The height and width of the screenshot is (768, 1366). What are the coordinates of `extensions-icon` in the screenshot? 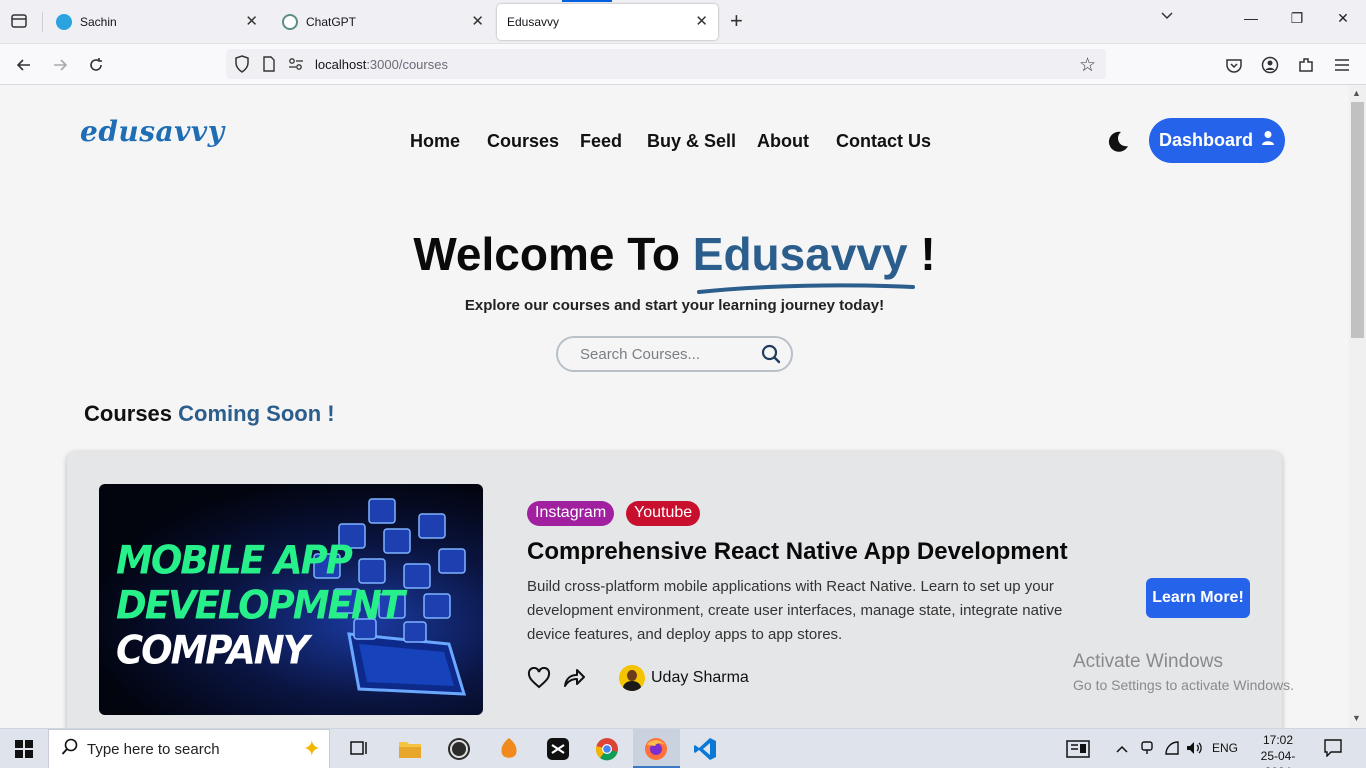 It's located at (1306, 65).